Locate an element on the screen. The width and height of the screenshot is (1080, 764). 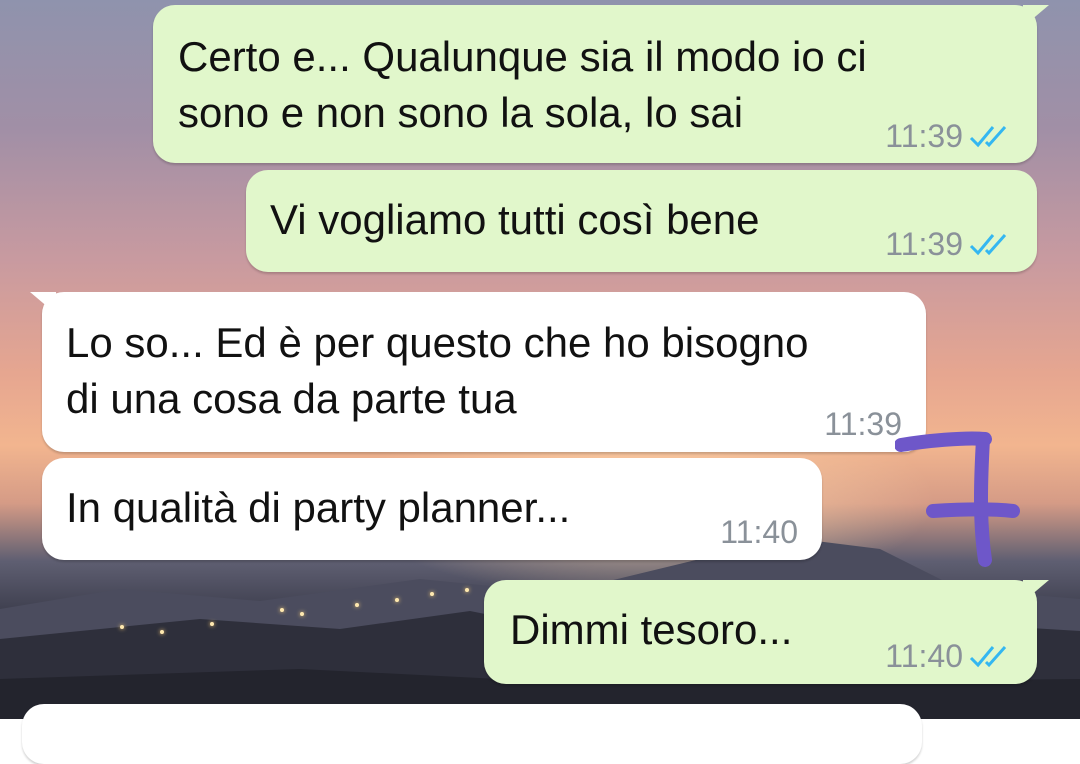
message-bubble-outgoing: Dimmi tesoro... 11:40 is located at coordinates (766, 632).